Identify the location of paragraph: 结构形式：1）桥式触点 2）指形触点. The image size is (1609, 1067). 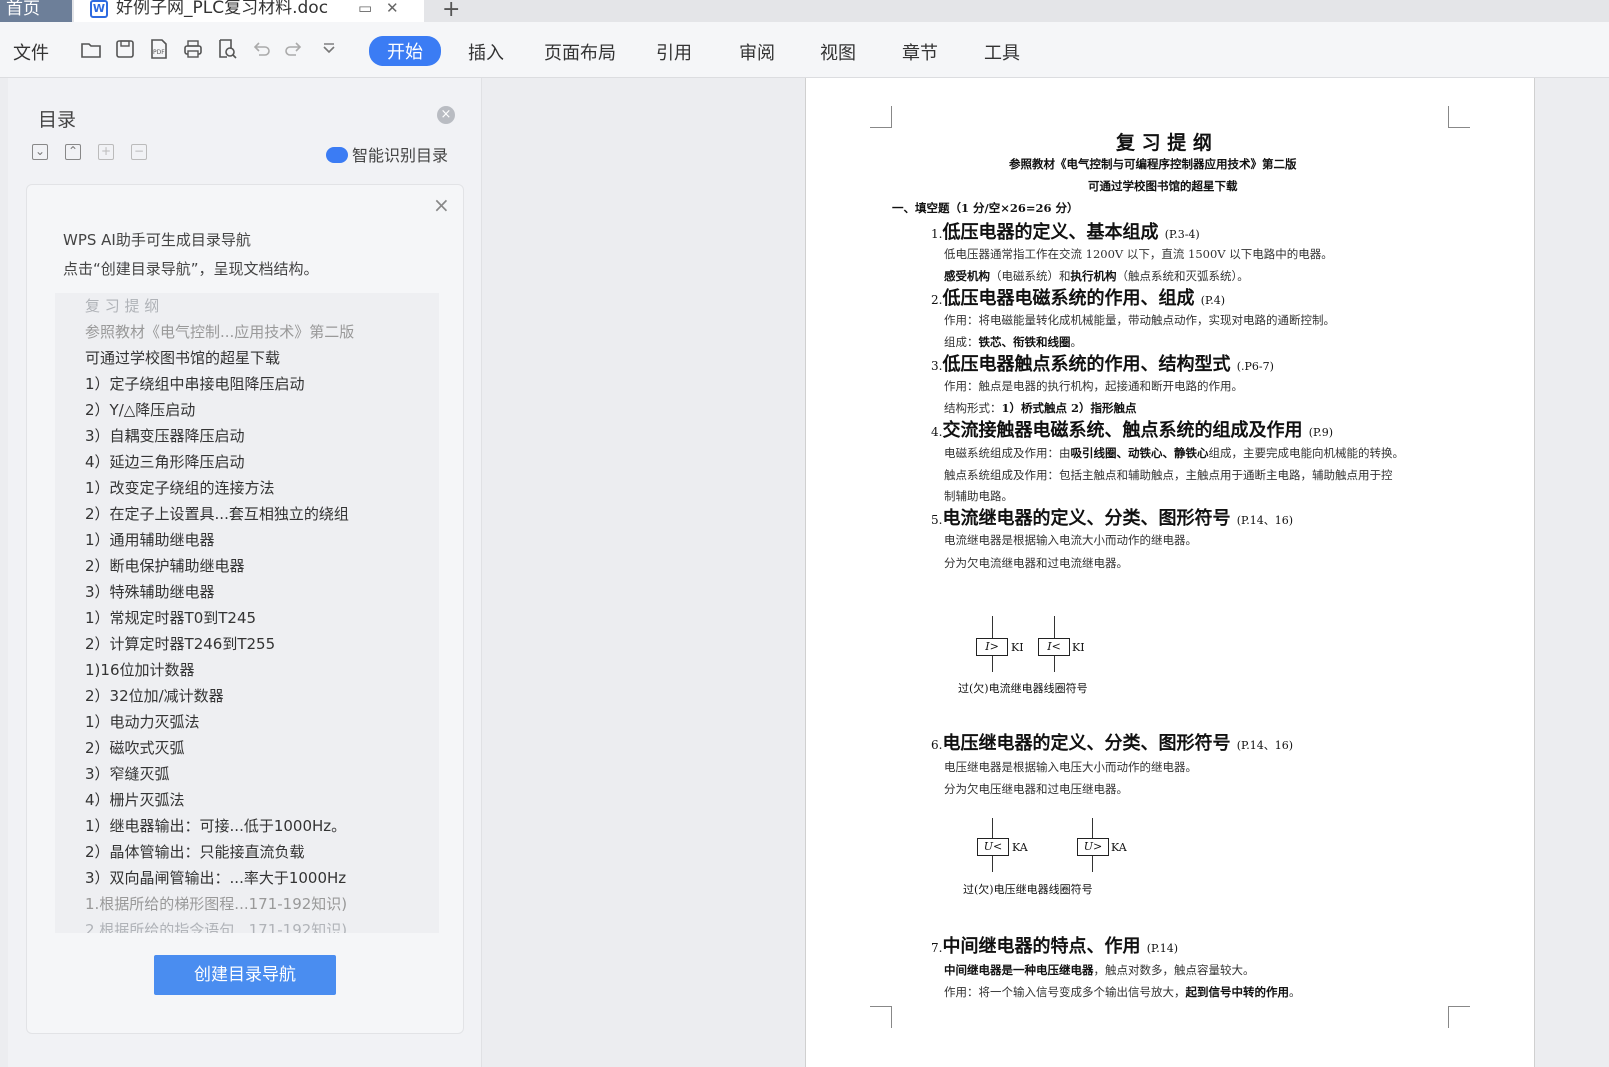
(1040, 408).